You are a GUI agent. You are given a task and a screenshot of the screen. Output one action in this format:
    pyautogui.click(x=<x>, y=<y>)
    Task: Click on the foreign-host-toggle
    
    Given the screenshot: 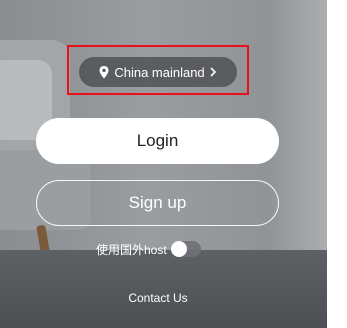 What is the action you would take?
    pyautogui.click(x=185, y=249)
    